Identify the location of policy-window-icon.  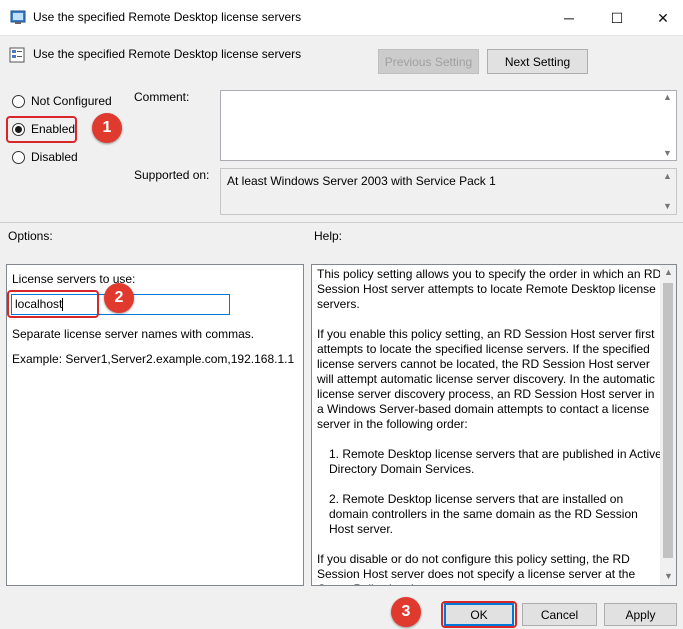
(18, 17).